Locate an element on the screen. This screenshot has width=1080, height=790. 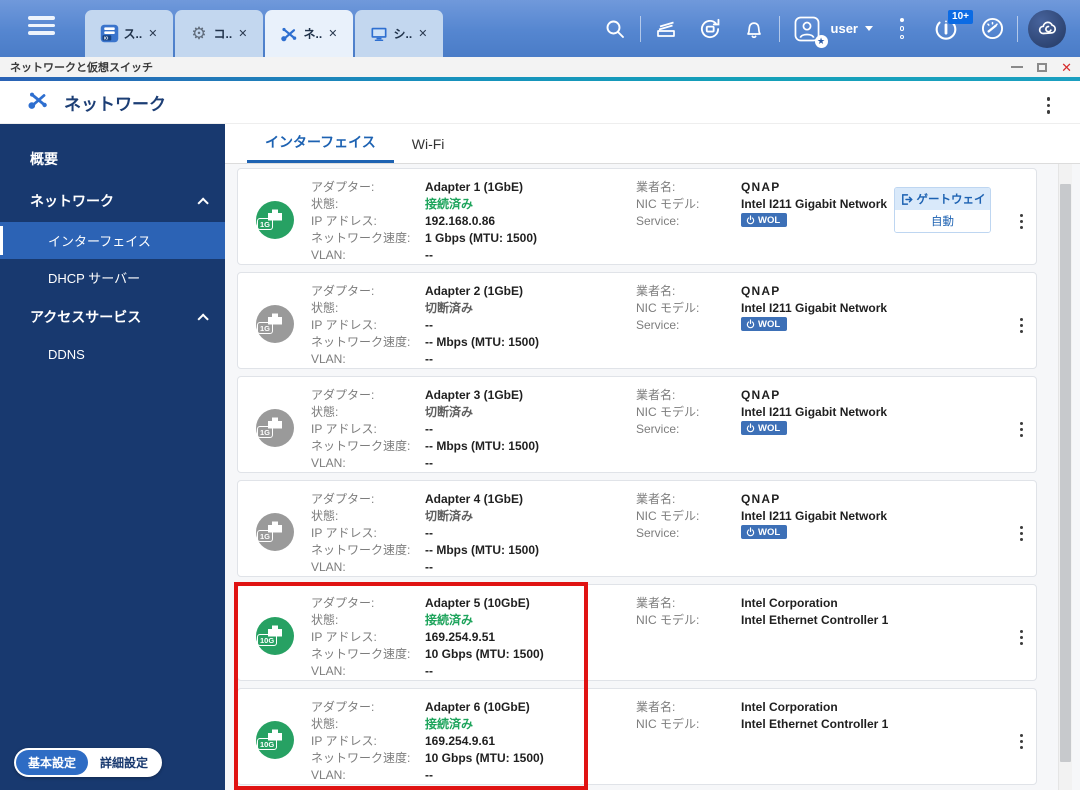
gateway-button-label: ゲートウェイ is located at coordinates (951, 200).